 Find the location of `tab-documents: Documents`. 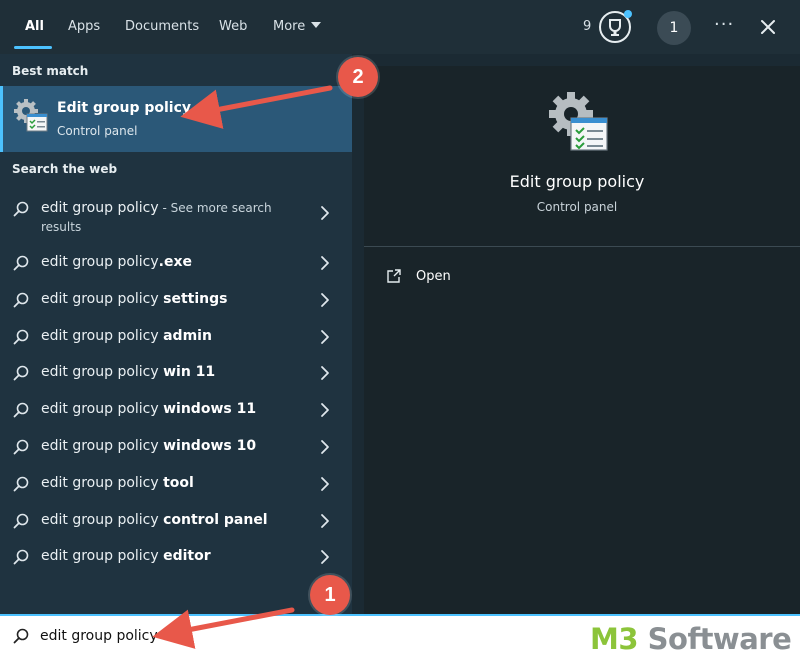

tab-documents: Documents is located at coordinates (162, 27).